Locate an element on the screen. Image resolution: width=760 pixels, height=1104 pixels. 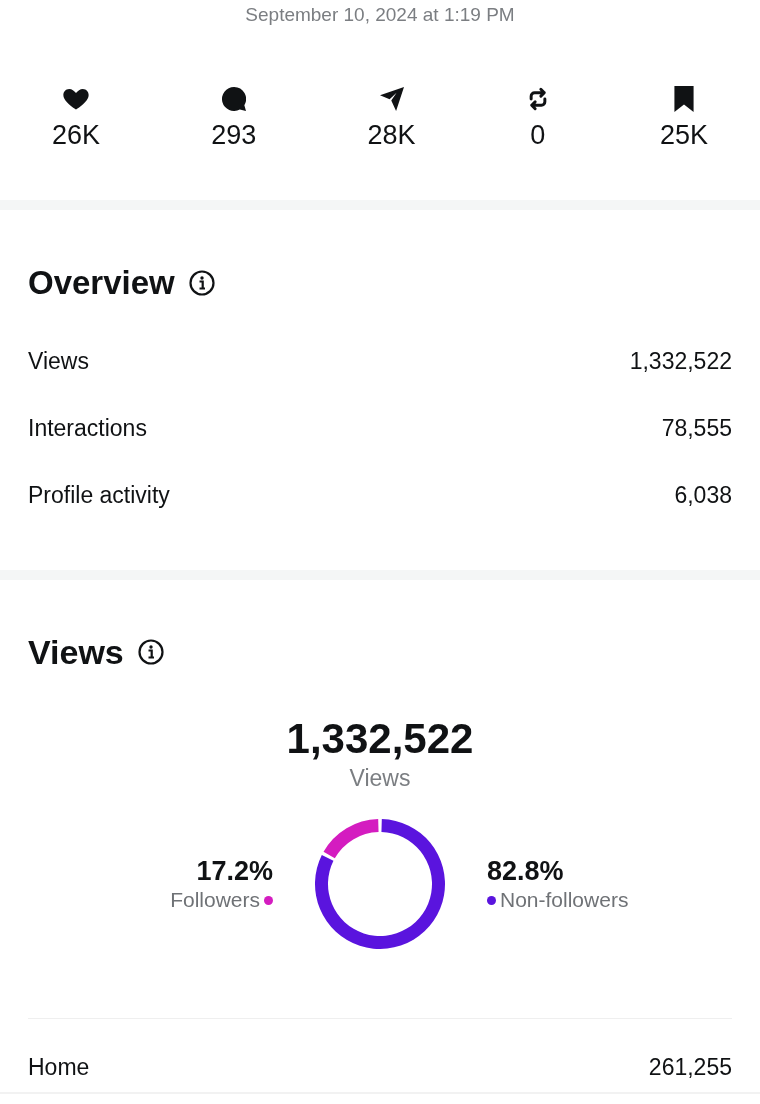
engagement-count: 26K is located at coordinates (76, 135).